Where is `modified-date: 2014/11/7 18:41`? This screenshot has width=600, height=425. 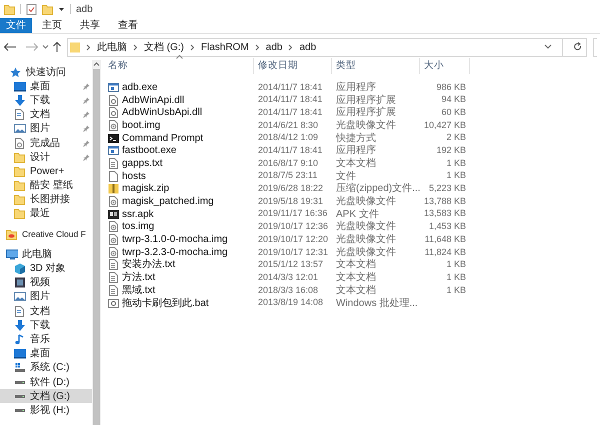 modified-date: 2014/11/7 18:41 is located at coordinates (290, 99).